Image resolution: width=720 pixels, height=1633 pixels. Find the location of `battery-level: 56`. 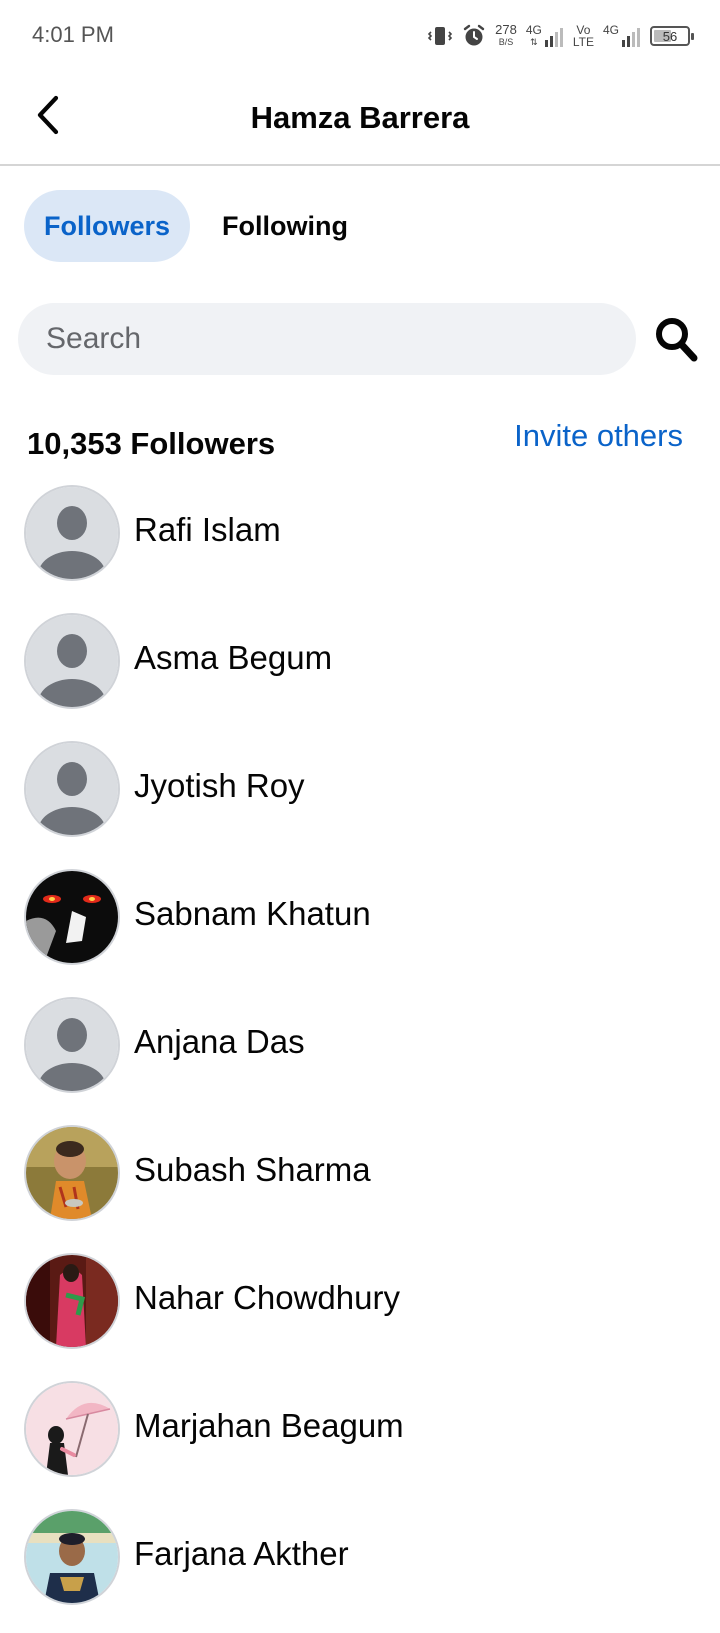

battery-level: 56 is located at coordinates (670, 36).